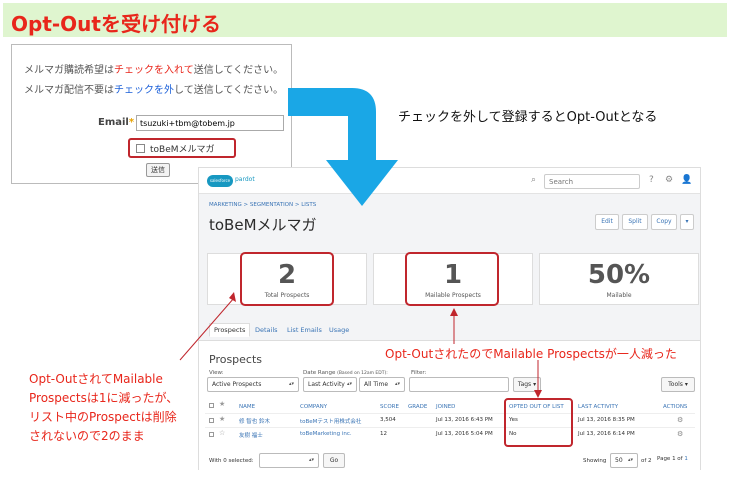 The image size is (730, 477). I want to click on copy-button: Copy, so click(664, 222).